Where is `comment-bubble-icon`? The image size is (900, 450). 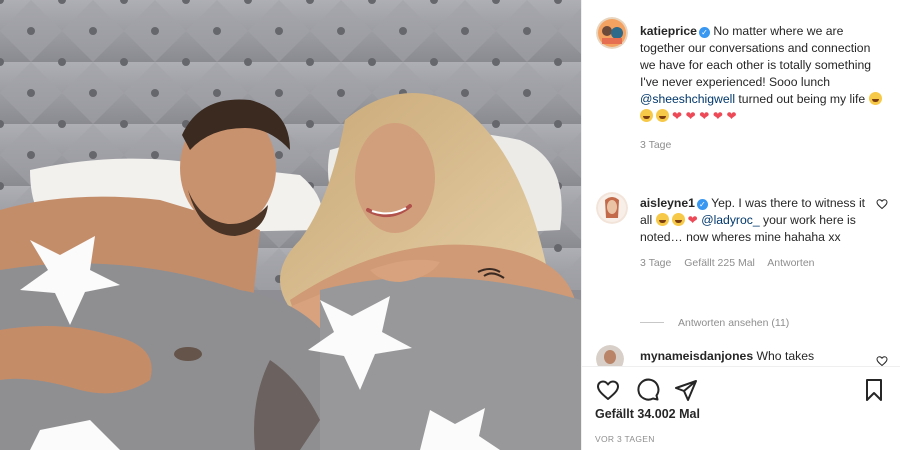 comment-bubble-icon is located at coordinates (648, 390).